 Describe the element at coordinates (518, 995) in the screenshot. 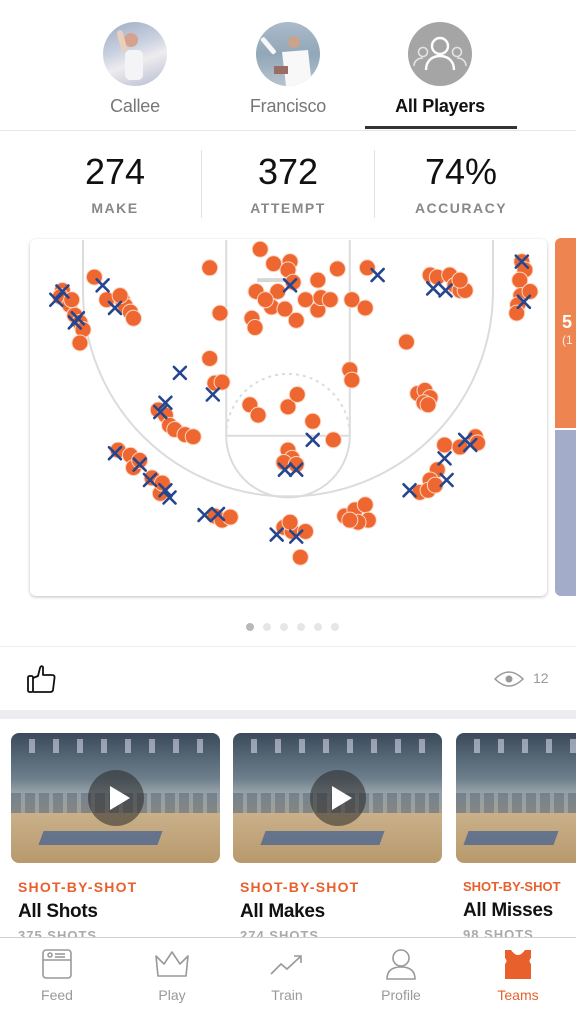

I see `nav-label: Teams` at that location.